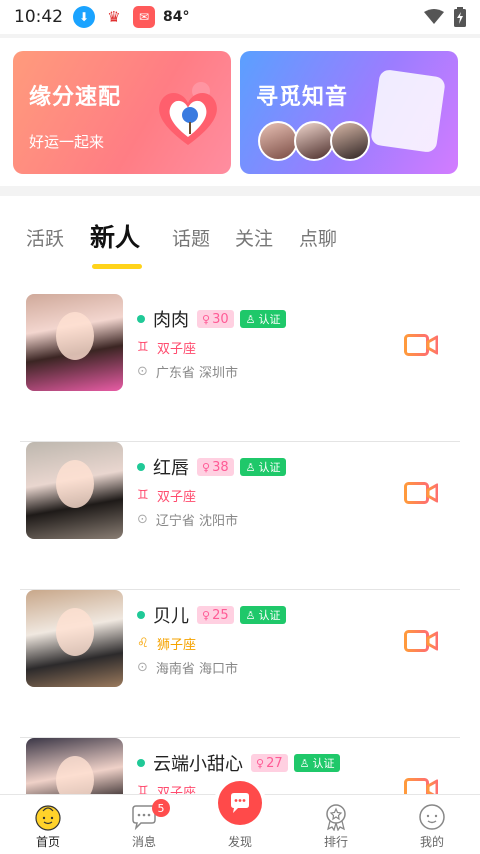 The width and height of the screenshot is (480, 854). What do you see at coordinates (115, 236) in the screenshot?
I see `tab-new: 新人` at bounding box center [115, 236].